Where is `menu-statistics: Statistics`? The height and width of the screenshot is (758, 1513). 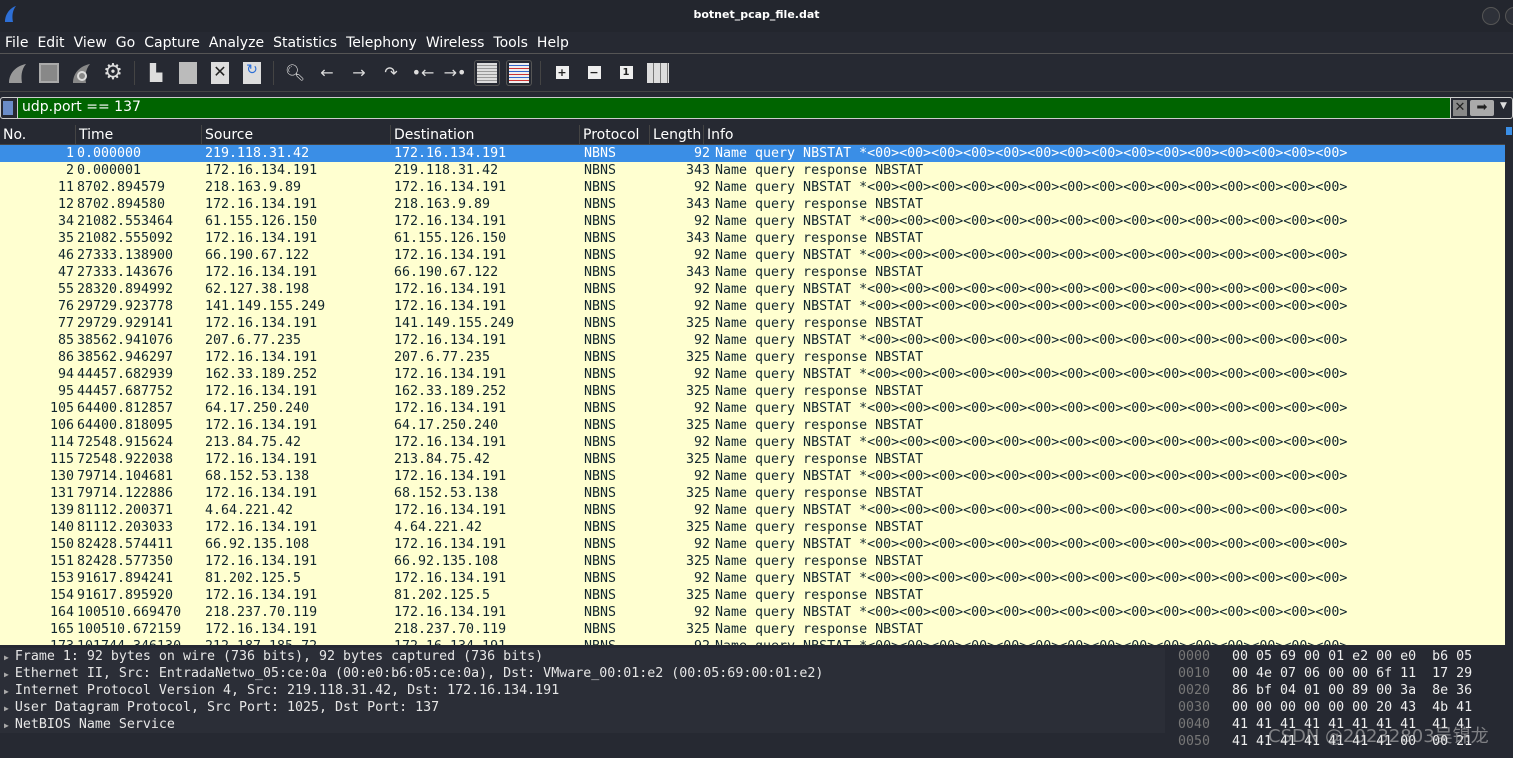
menu-statistics: Statistics is located at coordinates (305, 43).